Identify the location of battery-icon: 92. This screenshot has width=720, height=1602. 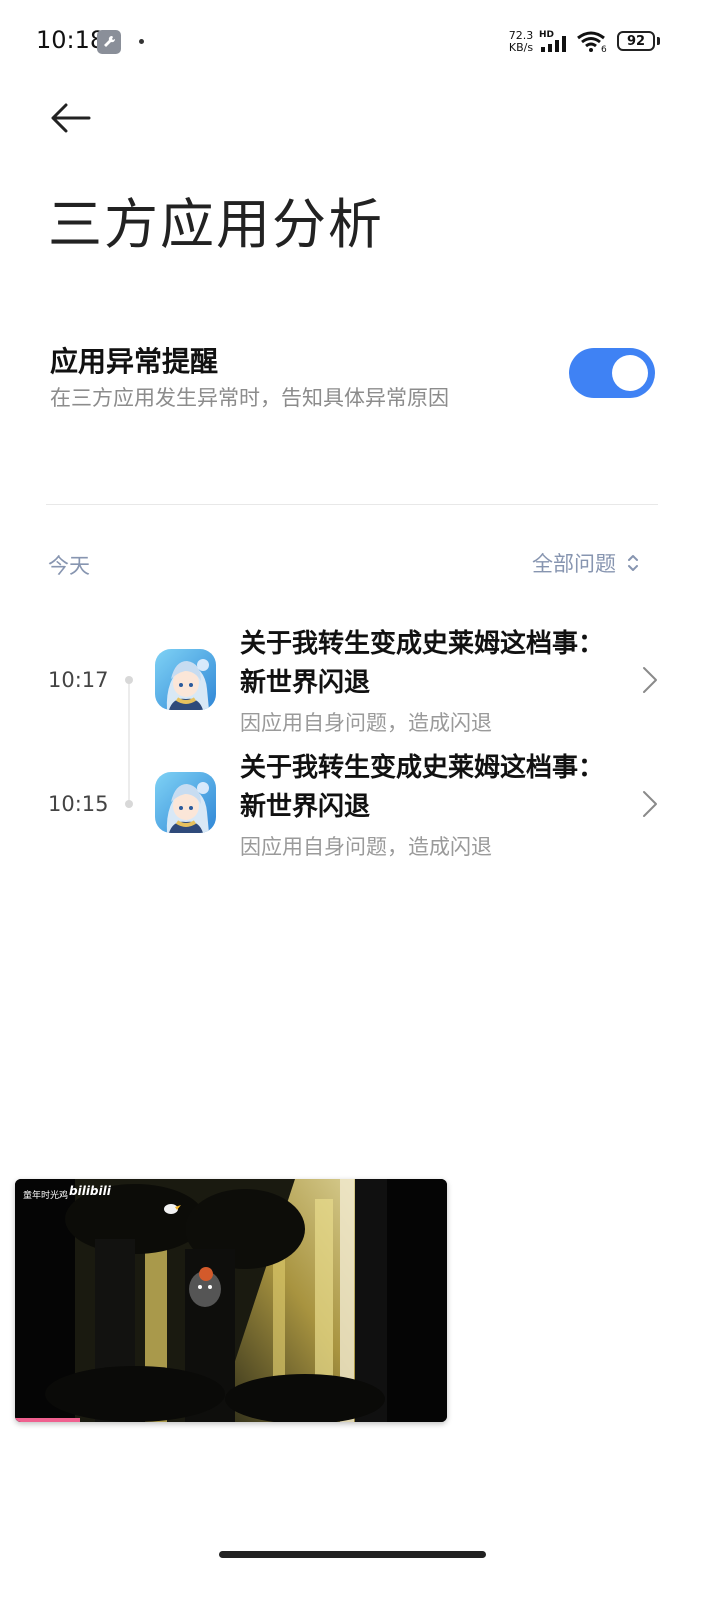
(636, 41).